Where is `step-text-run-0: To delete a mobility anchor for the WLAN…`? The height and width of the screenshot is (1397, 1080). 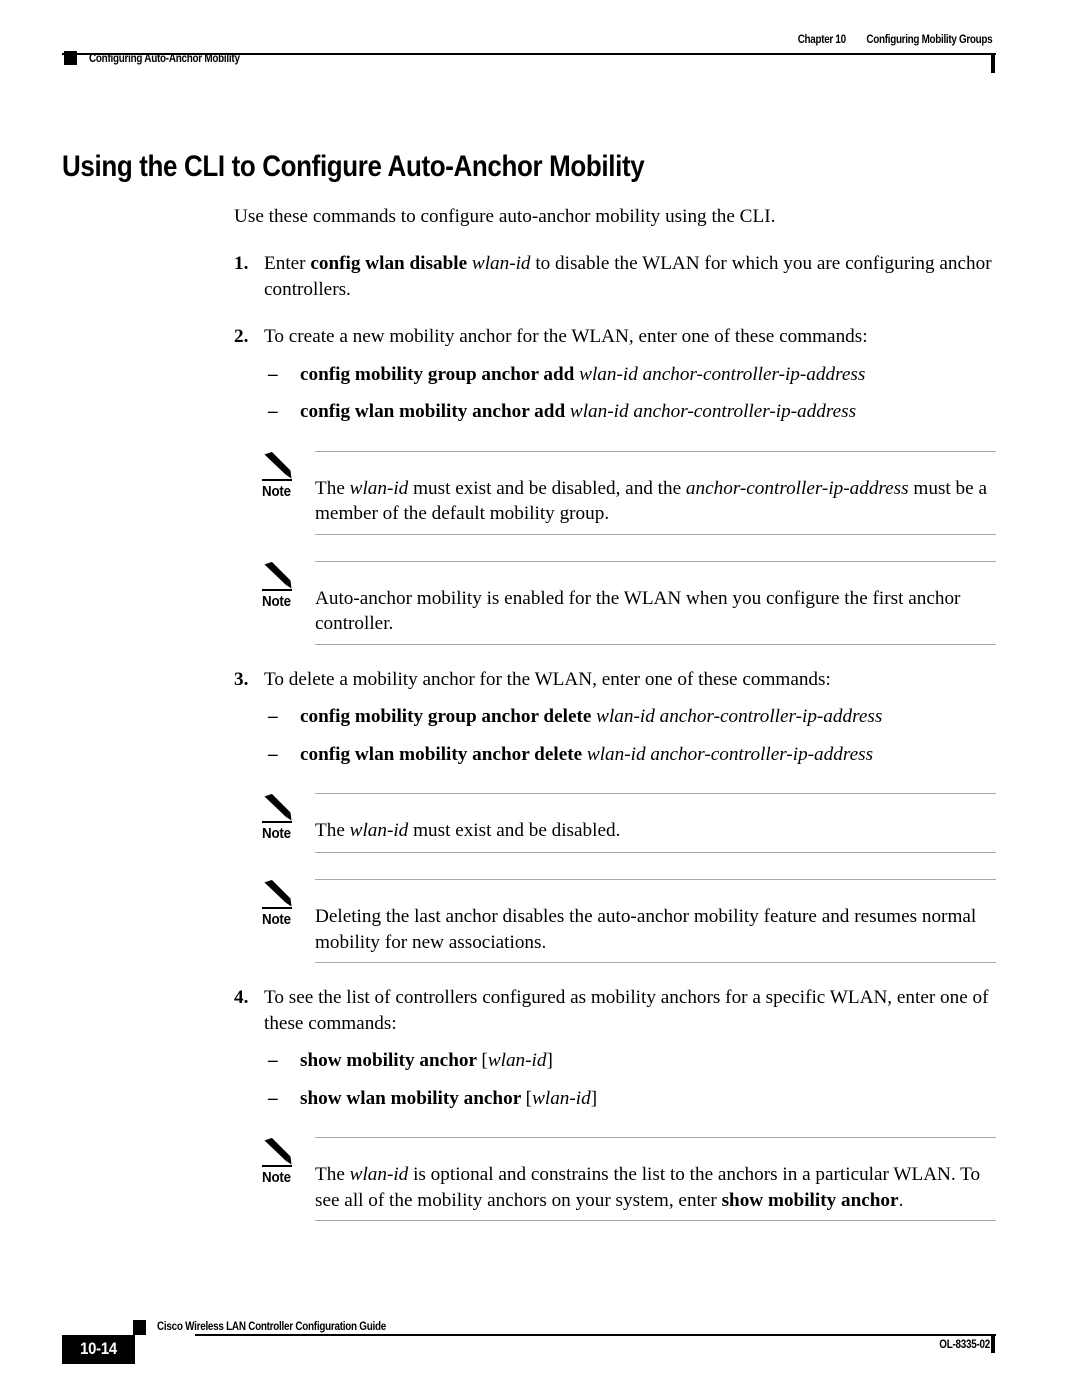 step-text-run-0: To delete a mobility anchor for the WLAN… is located at coordinates (547, 679).